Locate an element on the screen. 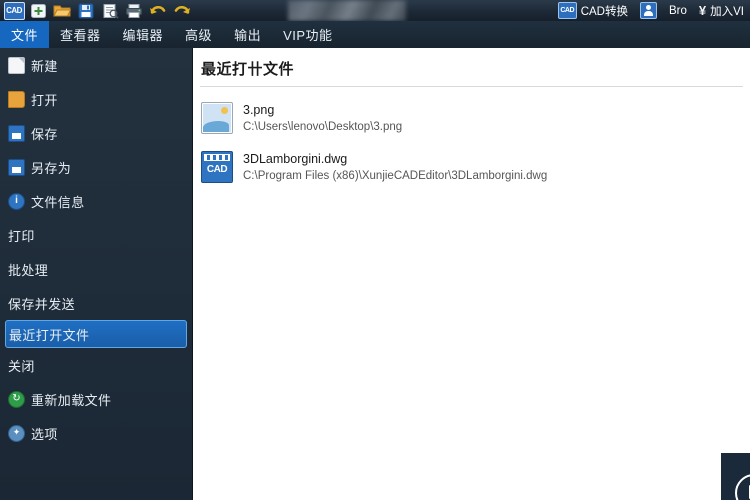 The height and width of the screenshot is (500, 750). sidebar-item-recent-files-label: 最近打开文件 is located at coordinates (49, 335).